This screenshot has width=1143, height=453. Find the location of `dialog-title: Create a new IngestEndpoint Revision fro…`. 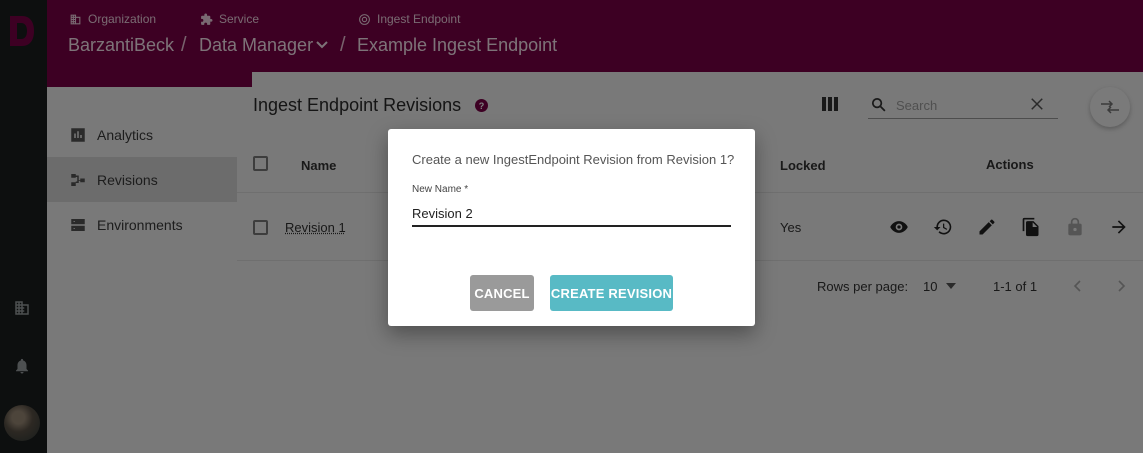

dialog-title: Create a new IngestEndpoint Revision fro… is located at coordinates (573, 159).